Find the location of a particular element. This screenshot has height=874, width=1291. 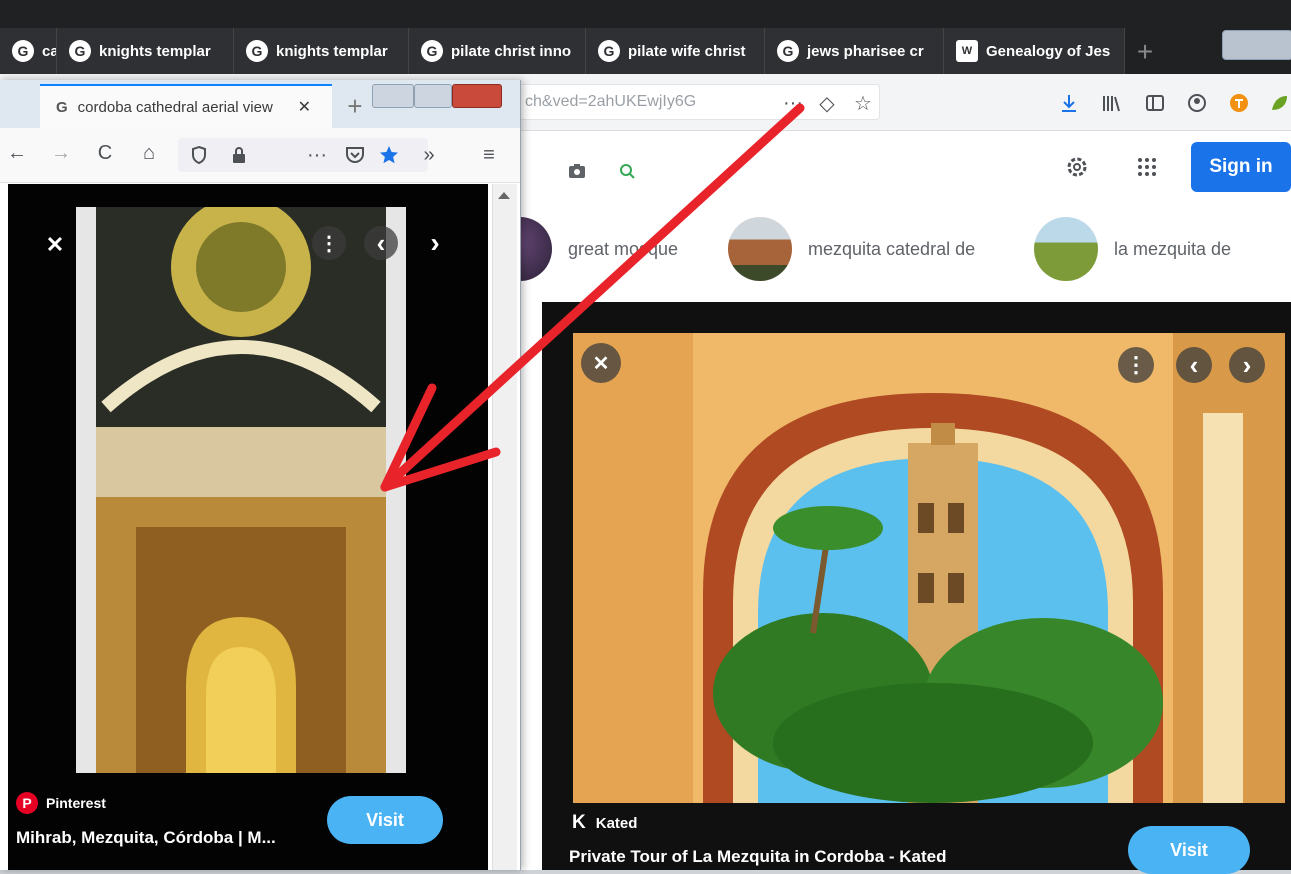

maximize-button is located at coordinates (433, 96).